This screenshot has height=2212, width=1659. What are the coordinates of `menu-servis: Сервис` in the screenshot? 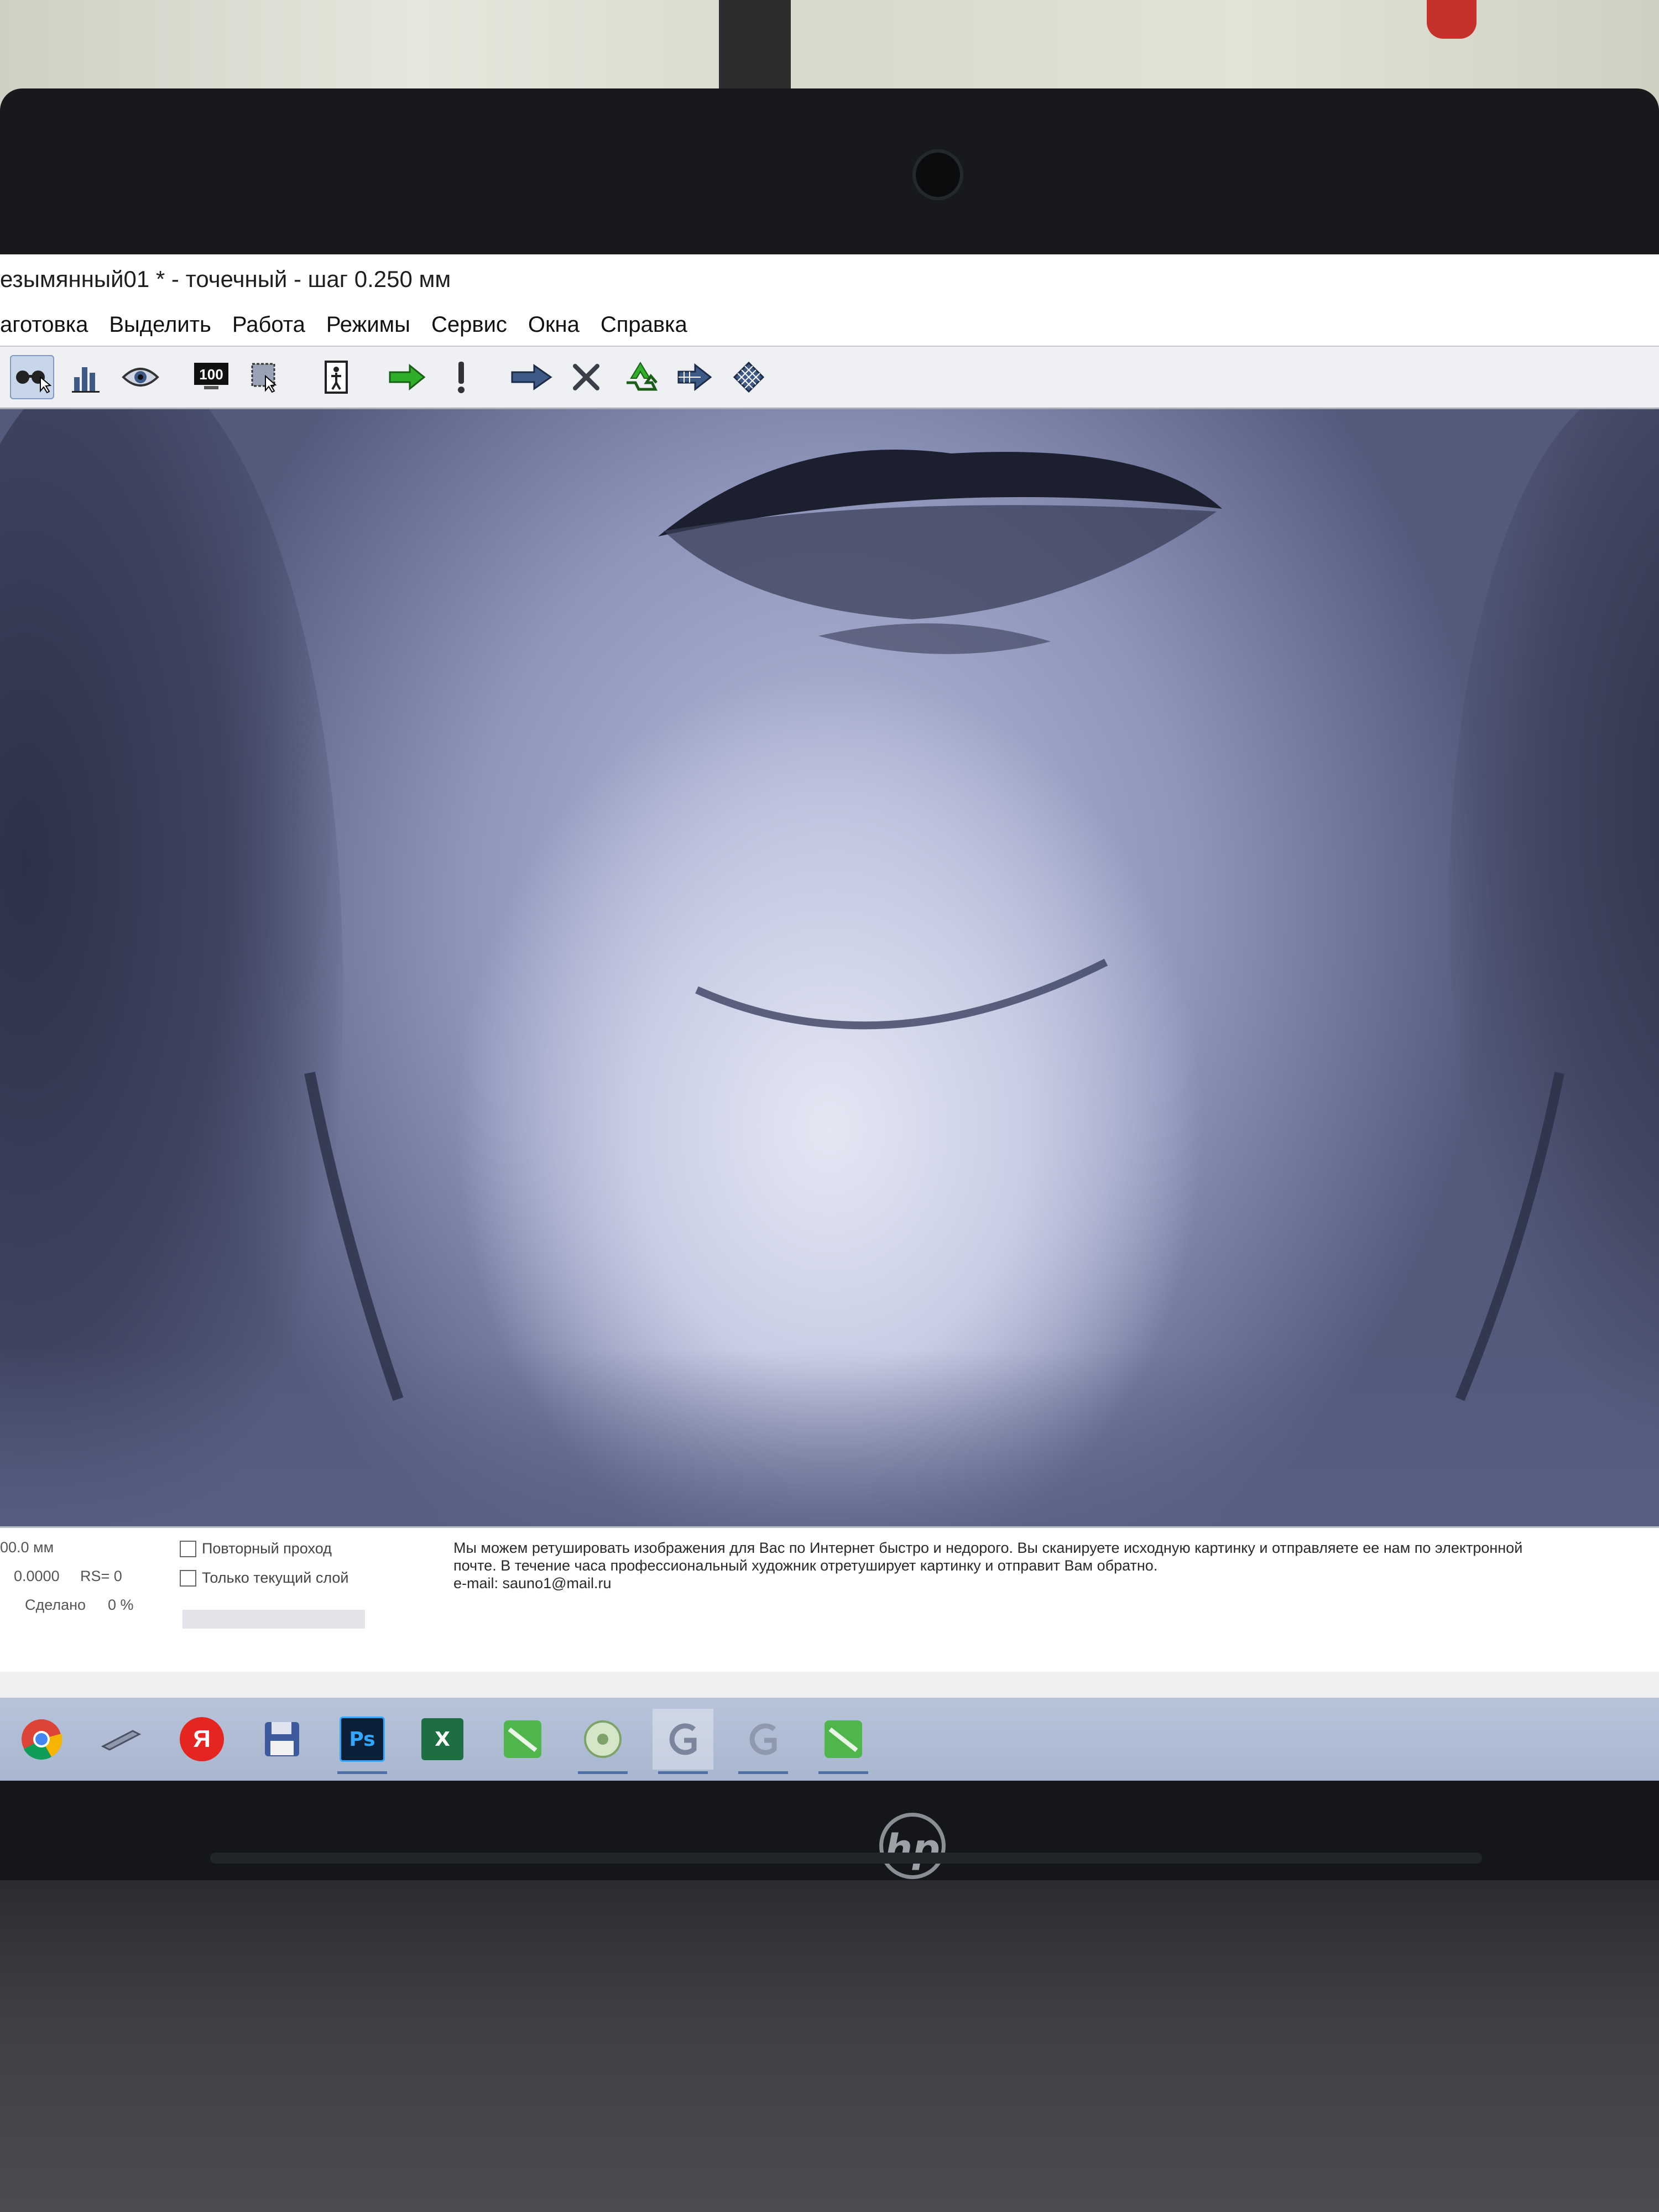 It's located at (469, 325).